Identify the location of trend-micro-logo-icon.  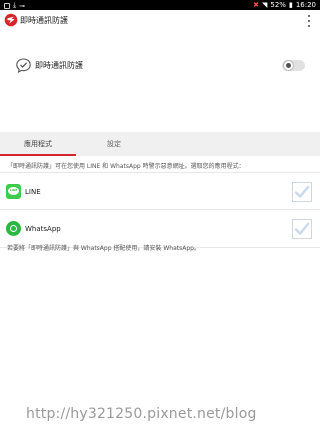
(11, 20).